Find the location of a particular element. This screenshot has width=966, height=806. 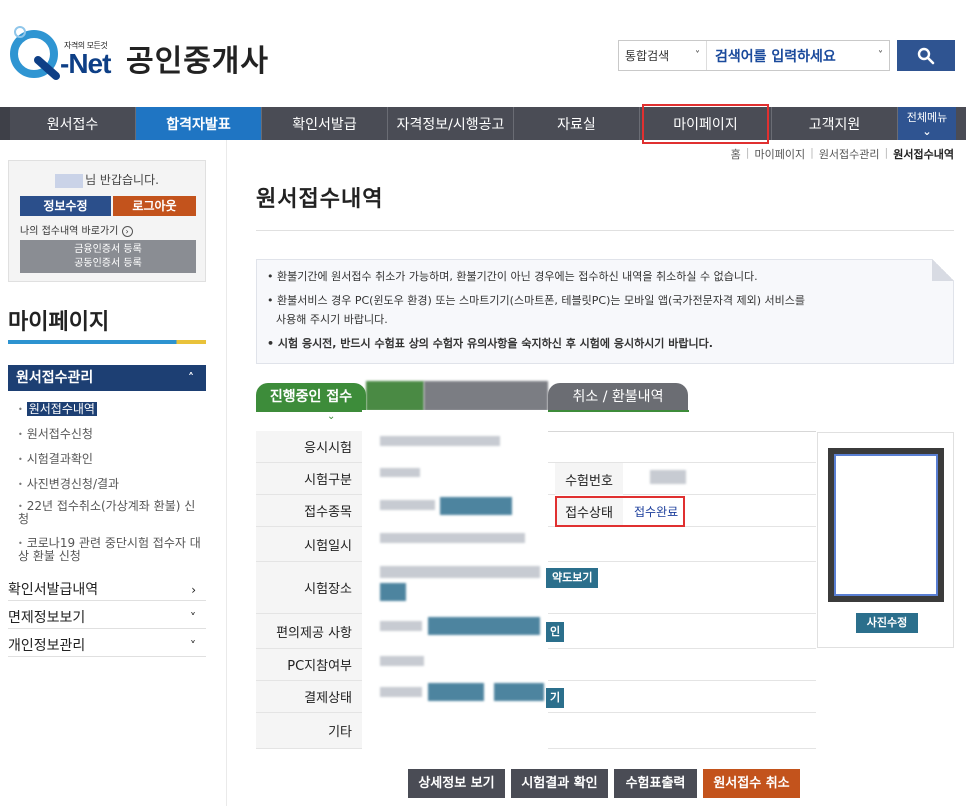

tab-cancel-refund: 취소 / 환불내역 is located at coordinates (618, 397).